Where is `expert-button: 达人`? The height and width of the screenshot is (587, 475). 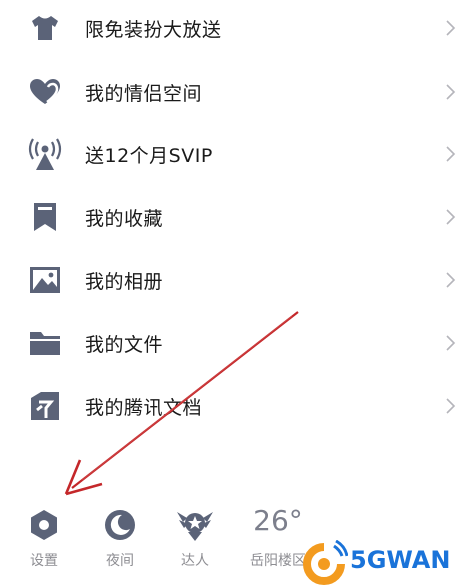
expert-button: 达人 is located at coordinates (195, 541).